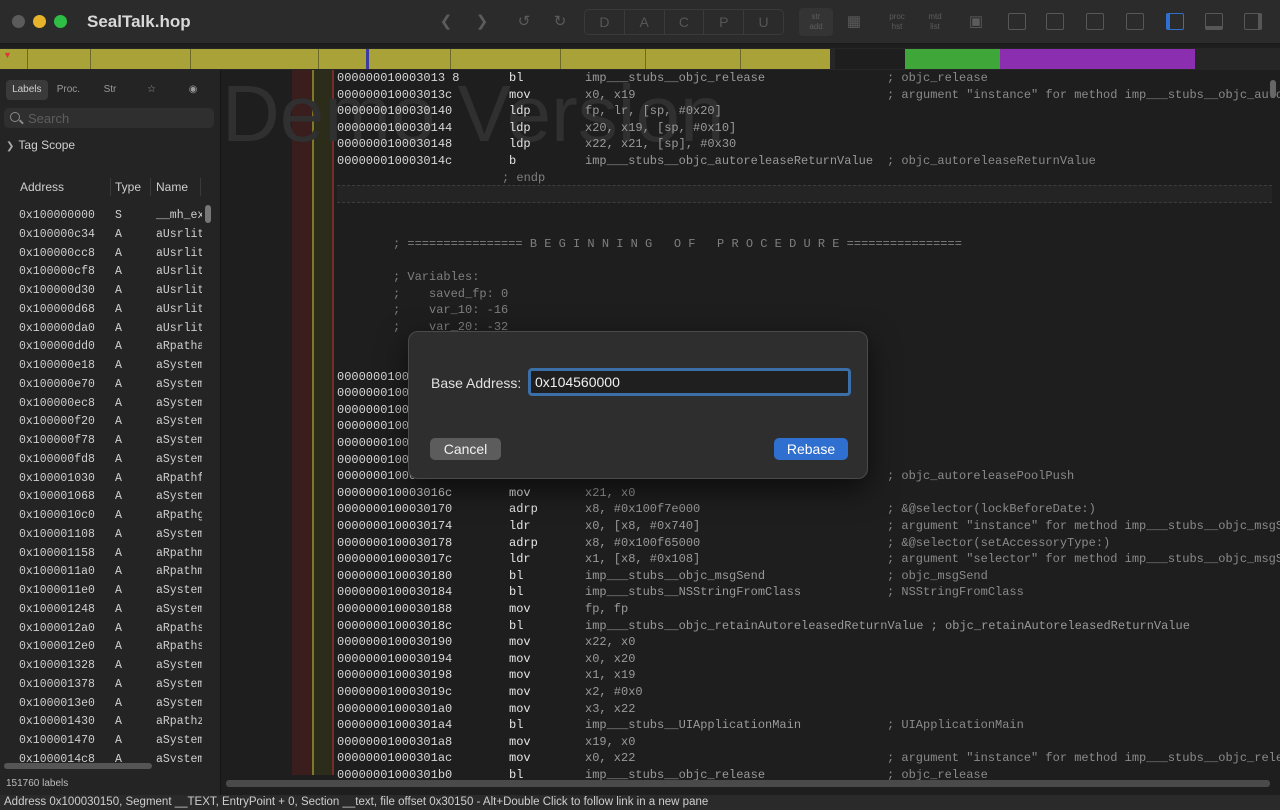  Describe the element at coordinates (105, 272) in the screenshot. I see `label-row: 0x100000cf8 AaUsrlit` at that location.